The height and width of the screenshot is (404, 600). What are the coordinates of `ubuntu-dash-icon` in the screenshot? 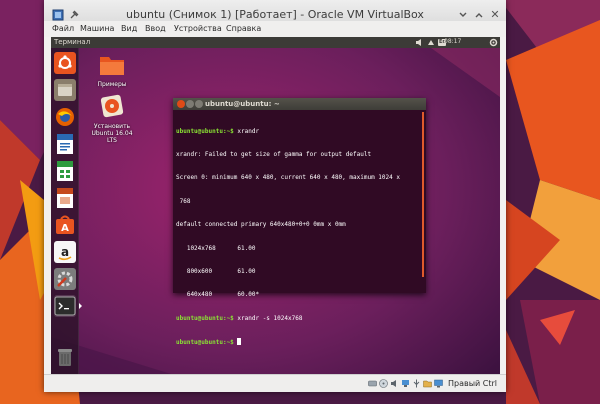 It's located at (65, 63).